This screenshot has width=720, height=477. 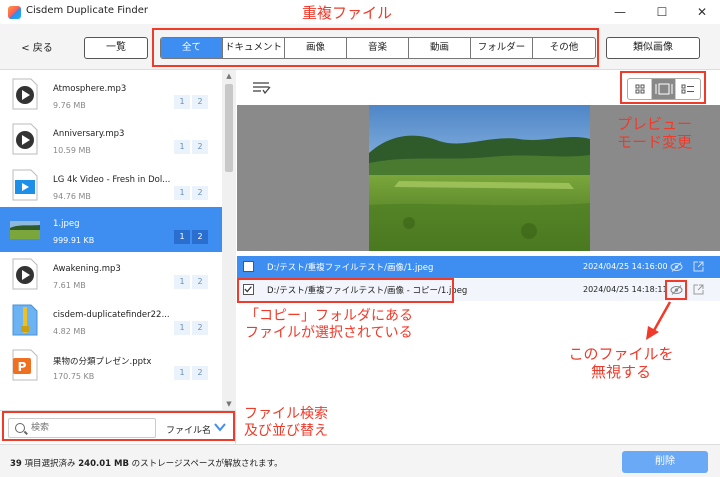 I want to click on ignore-eye-icon, so click(x=676, y=267).